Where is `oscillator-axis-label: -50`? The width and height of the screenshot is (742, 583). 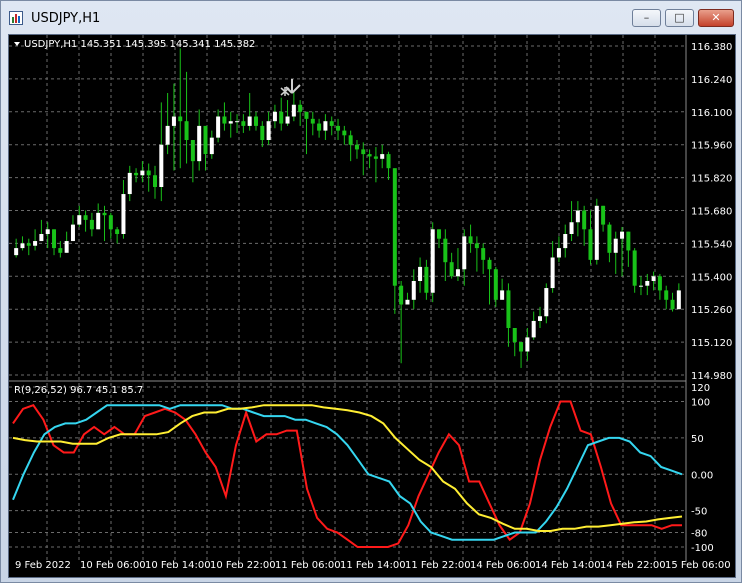
oscillator-axis-label: -50 is located at coordinates (699, 512).